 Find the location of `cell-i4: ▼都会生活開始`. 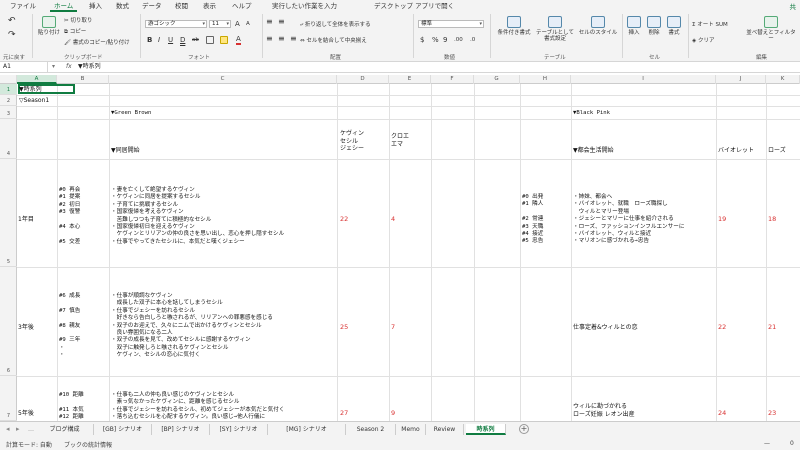

cell-i4: ▼都会生活開始 is located at coordinates (593, 151).